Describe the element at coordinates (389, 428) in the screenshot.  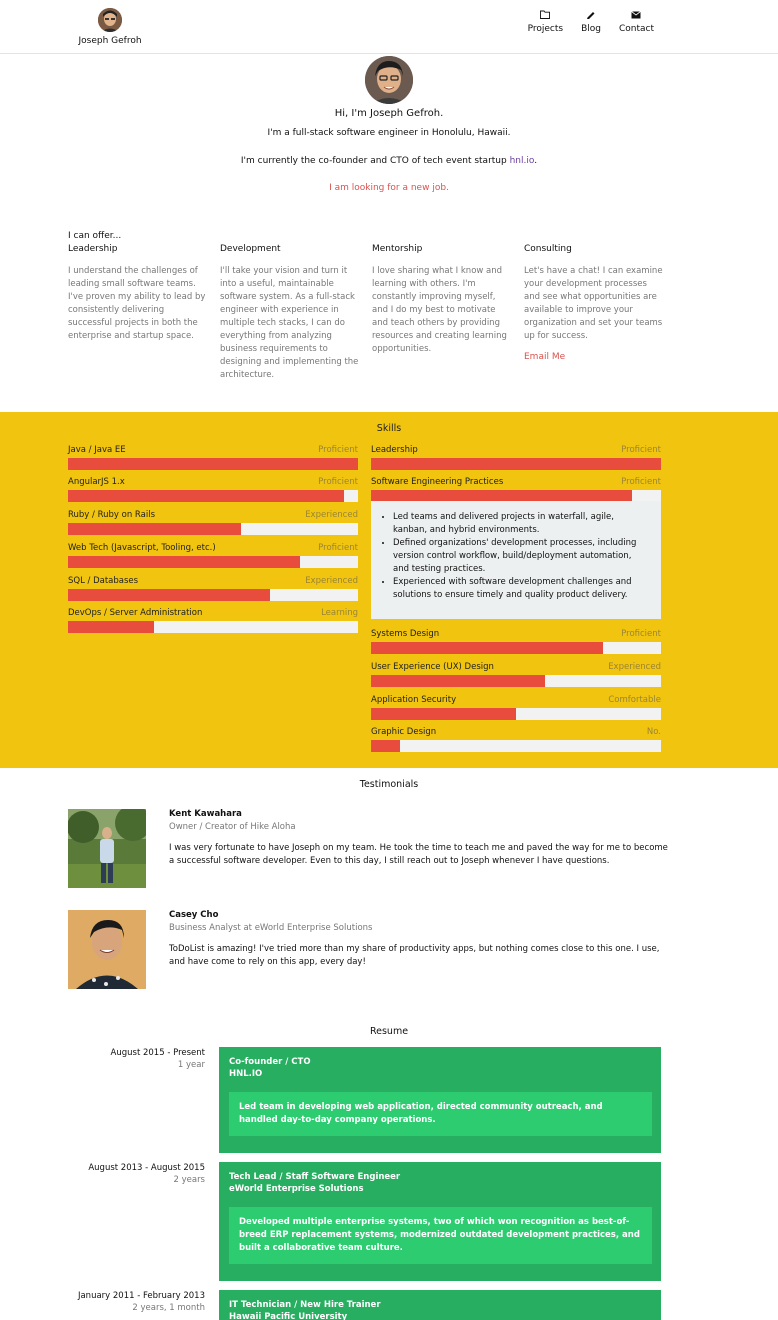
I see `skills-heading: Skills` at that location.